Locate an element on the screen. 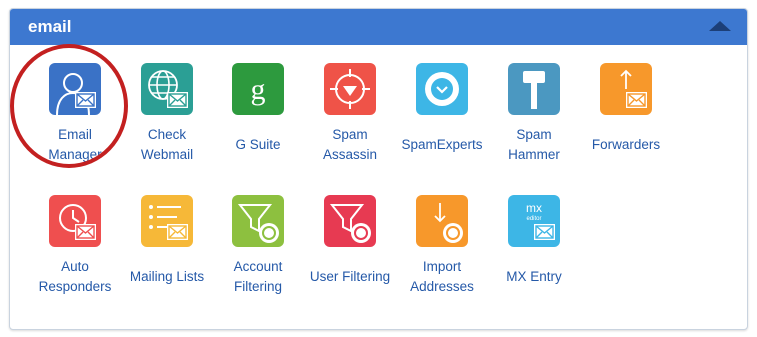 This screenshot has height=337, width=757. tool-label-line: User Filtering is located at coordinates (350, 276).